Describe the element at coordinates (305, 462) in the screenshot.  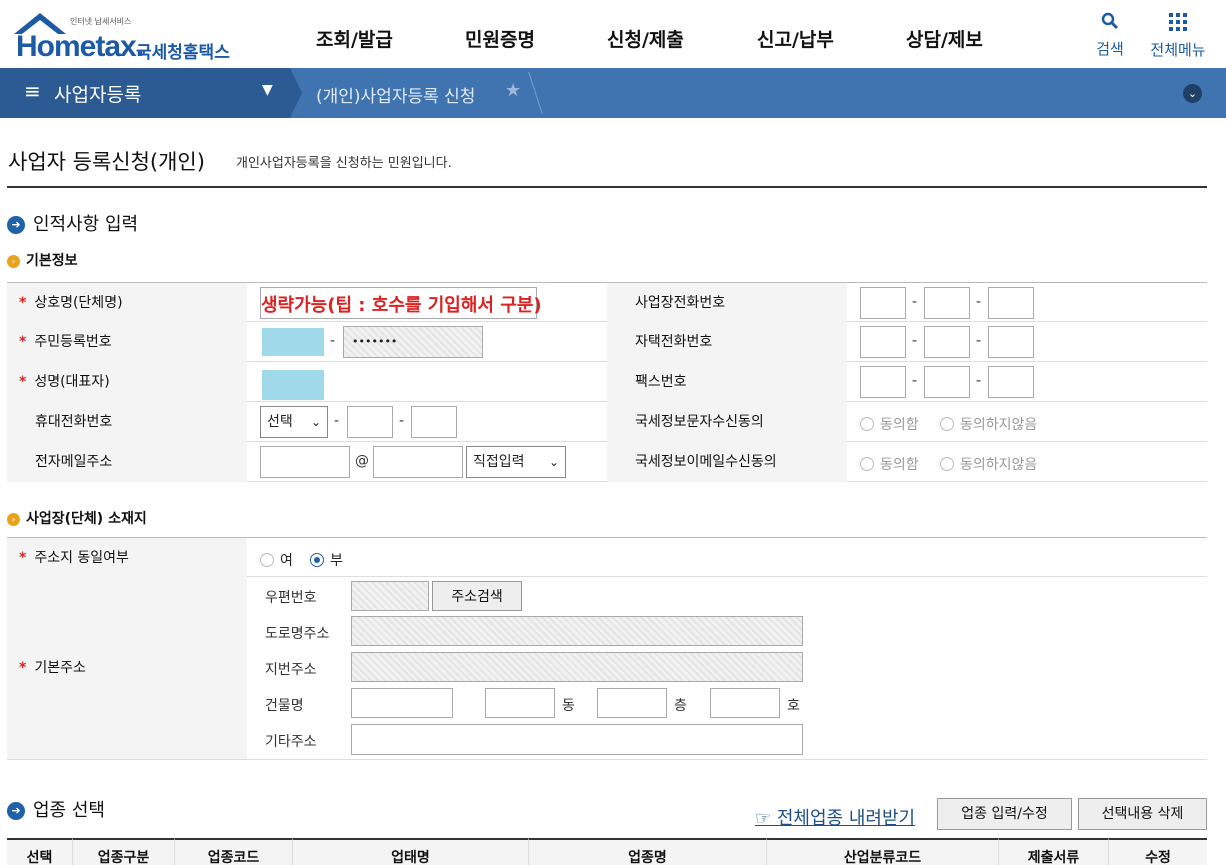
I see `email-id-input` at that location.